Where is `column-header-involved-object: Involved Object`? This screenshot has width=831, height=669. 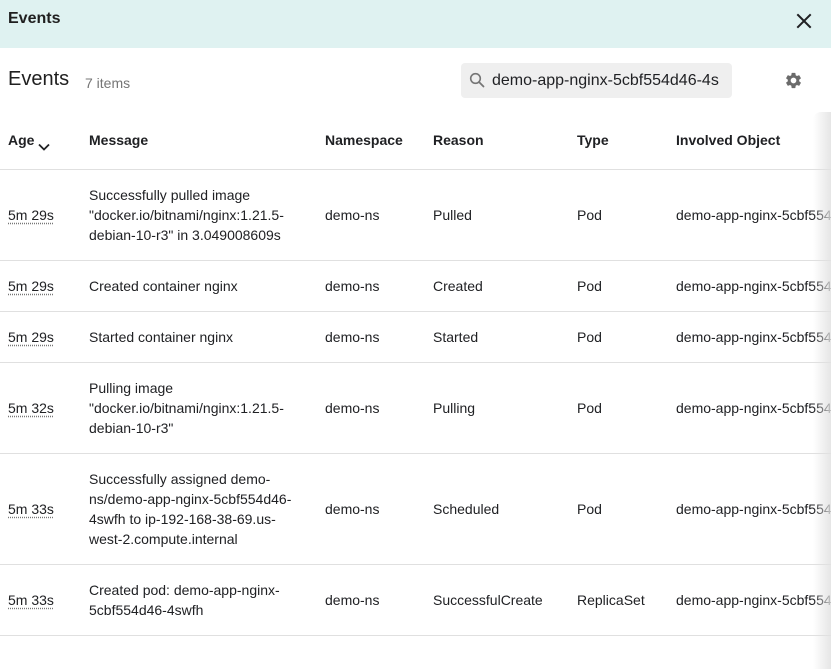
column-header-involved-object: Involved Object is located at coordinates (749, 141).